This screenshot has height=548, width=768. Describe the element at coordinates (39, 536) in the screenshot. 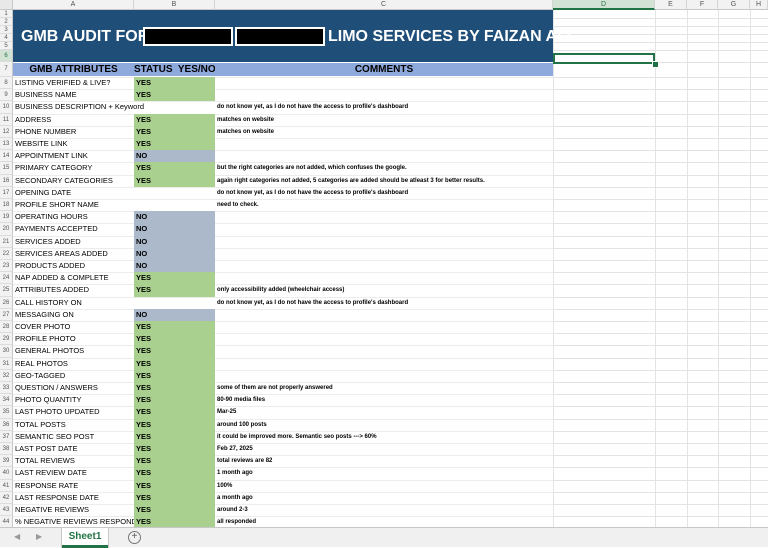

I see `chevron-right-icon: ▶` at that location.